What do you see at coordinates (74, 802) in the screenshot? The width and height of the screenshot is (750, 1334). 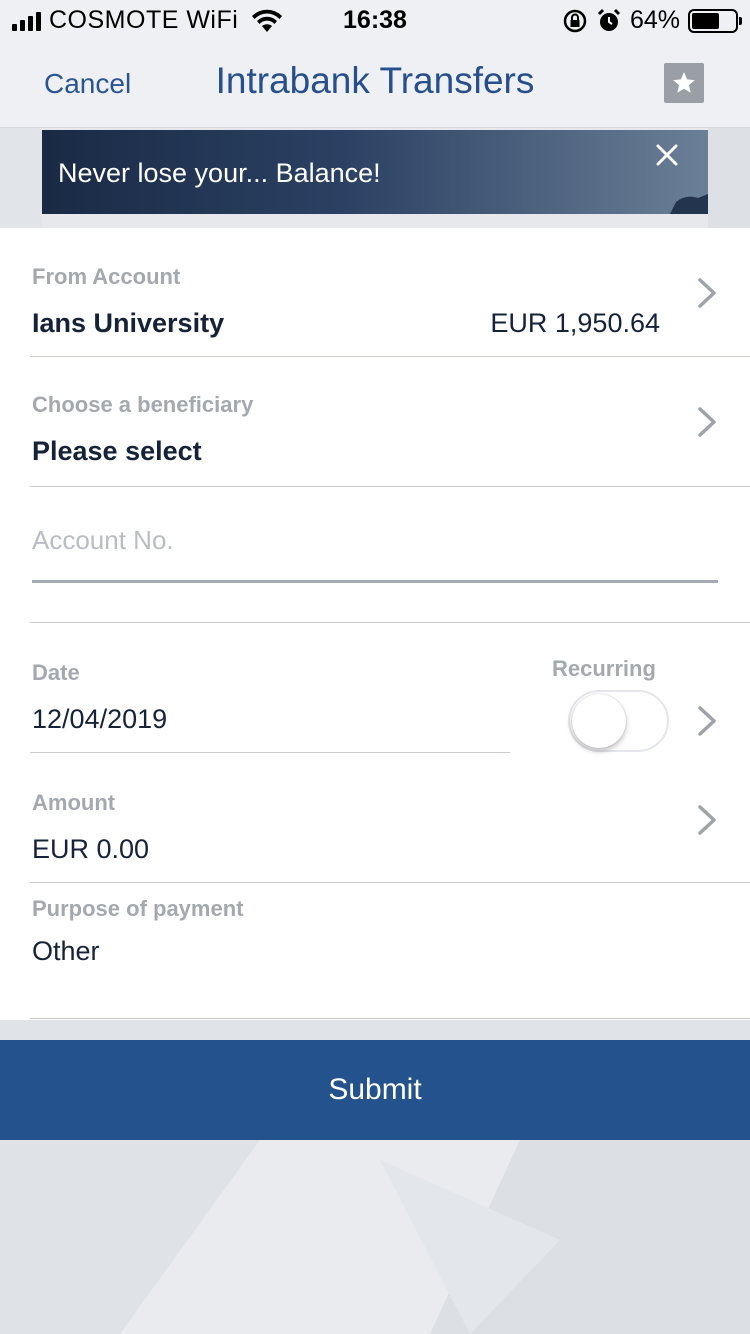 I see `amount-label: Amount` at bounding box center [74, 802].